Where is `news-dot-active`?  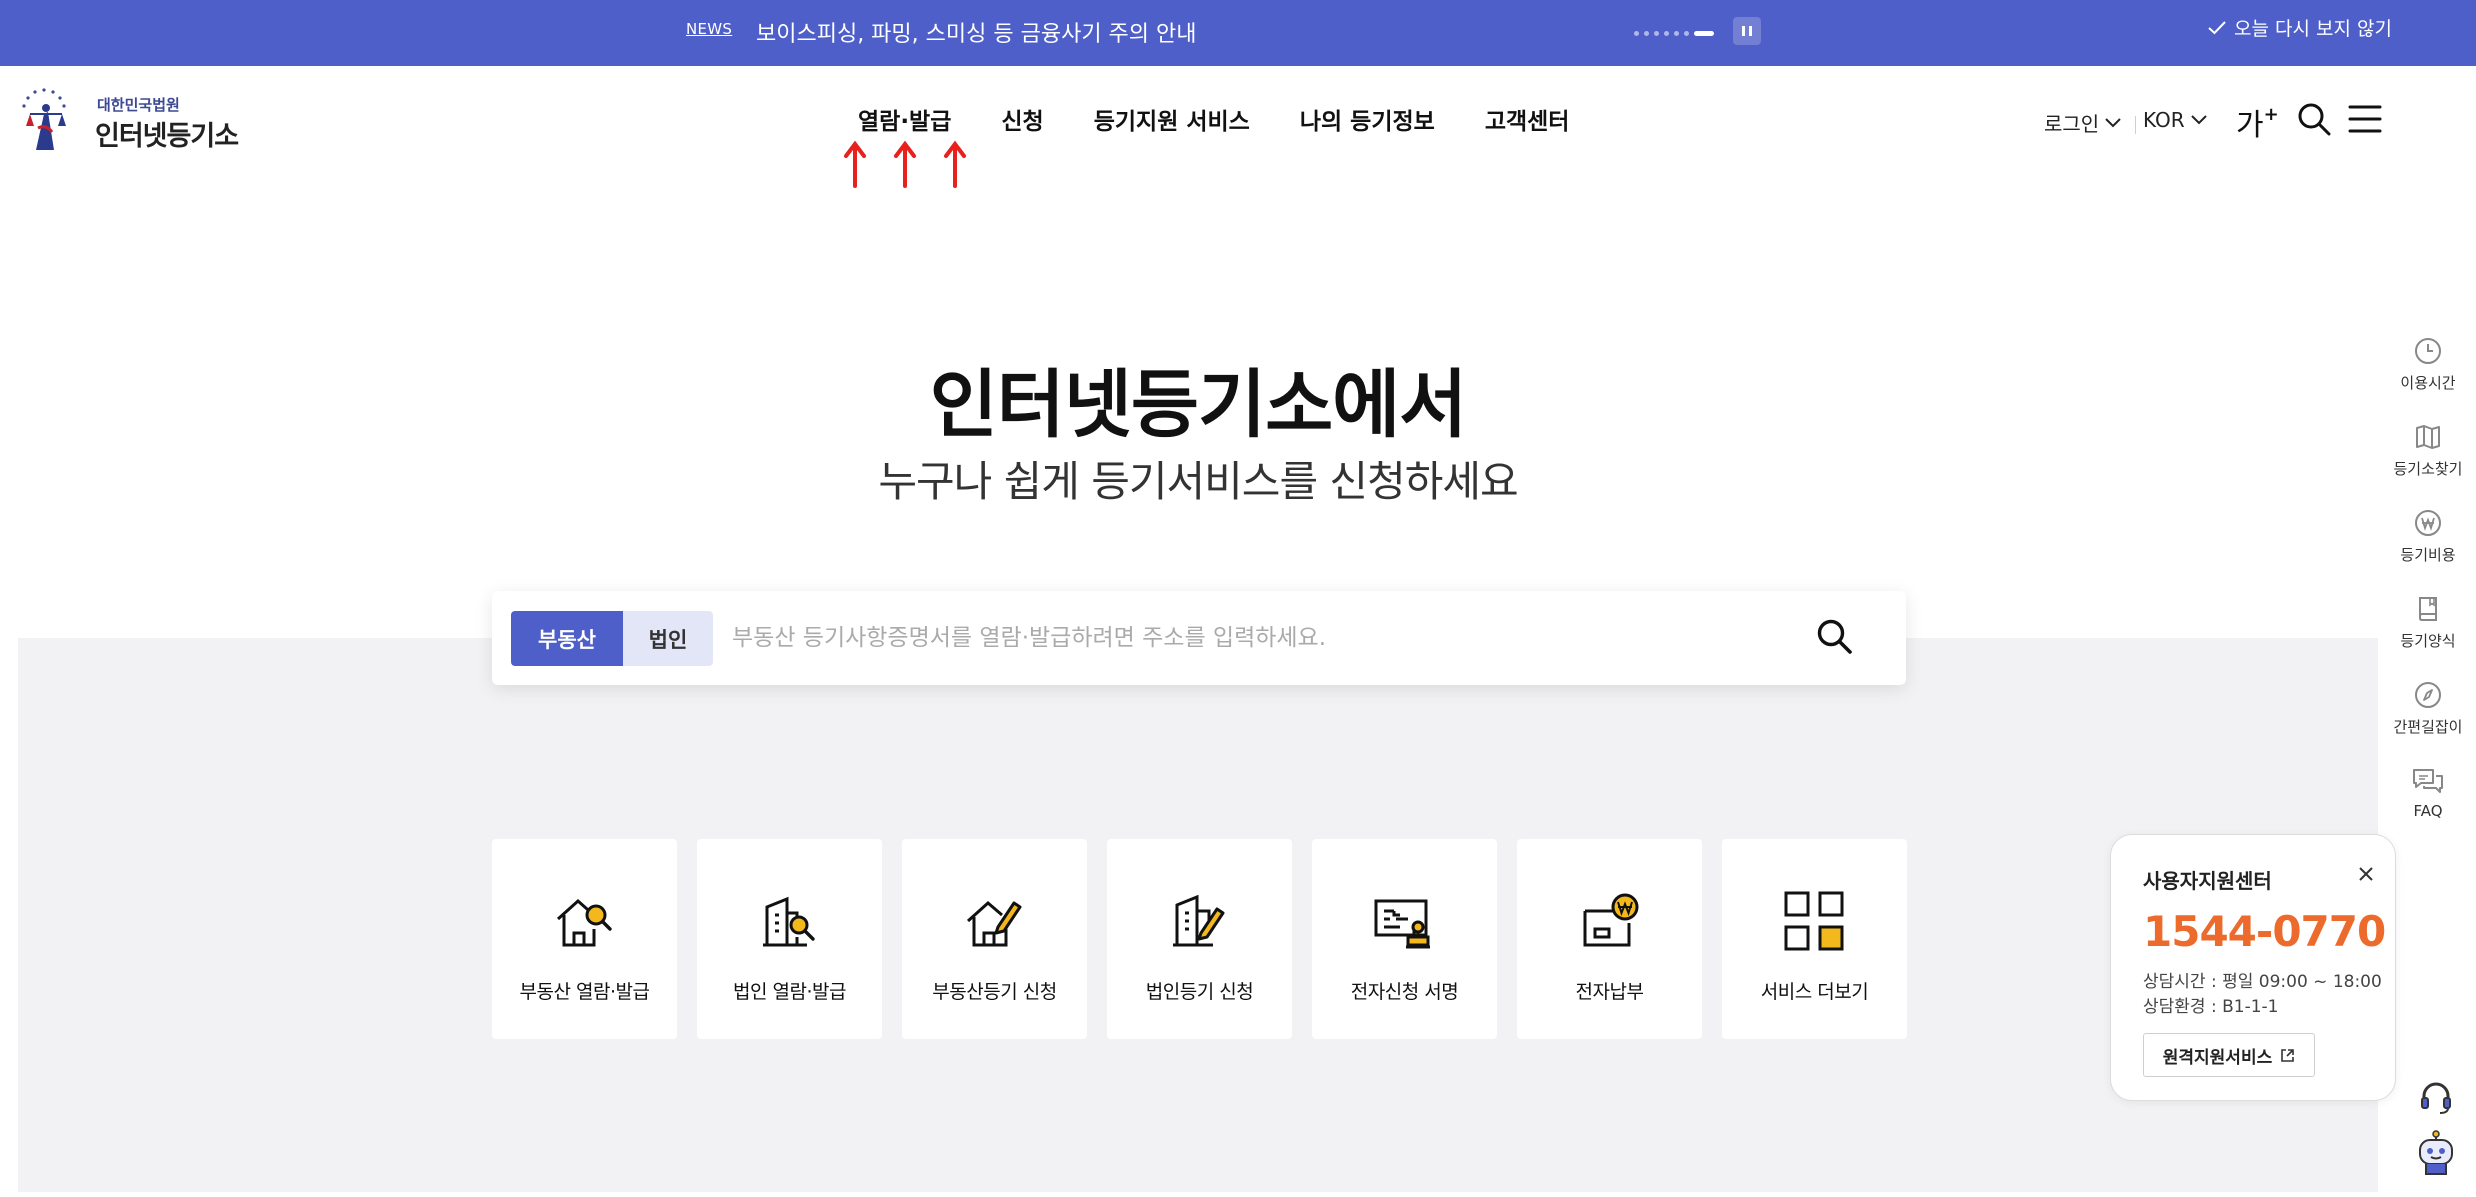
news-dot-active is located at coordinates (1704, 33).